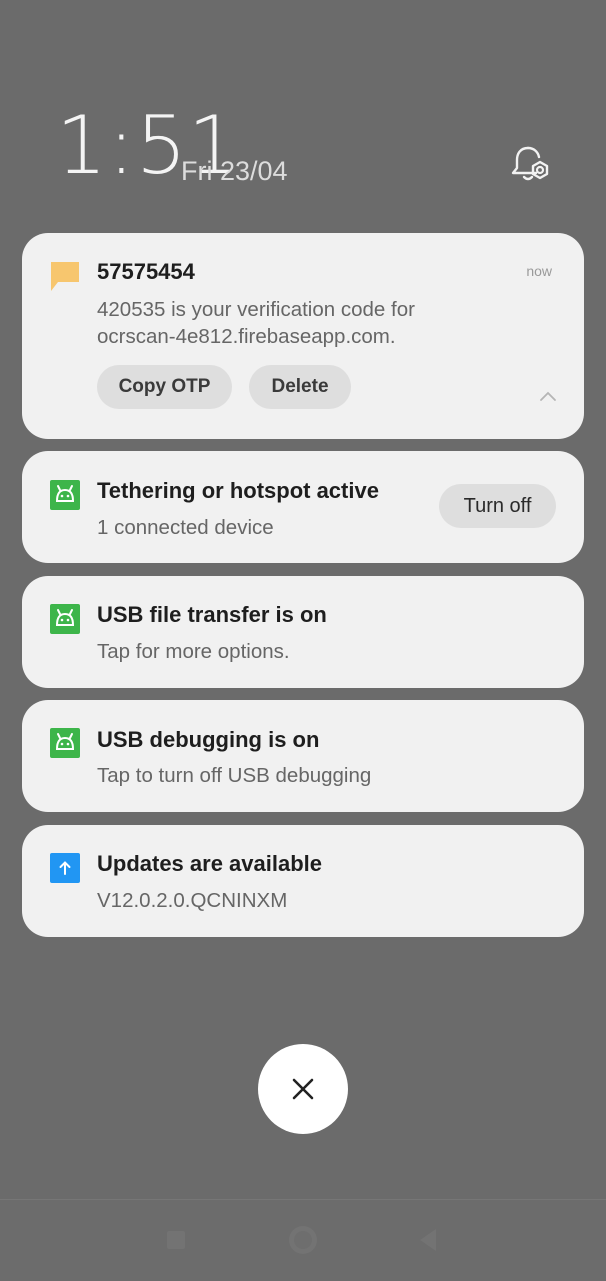  What do you see at coordinates (238, 490) in the screenshot?
I see `notification-title: Tethering or hotspot active` at bounding box center [238, 490].